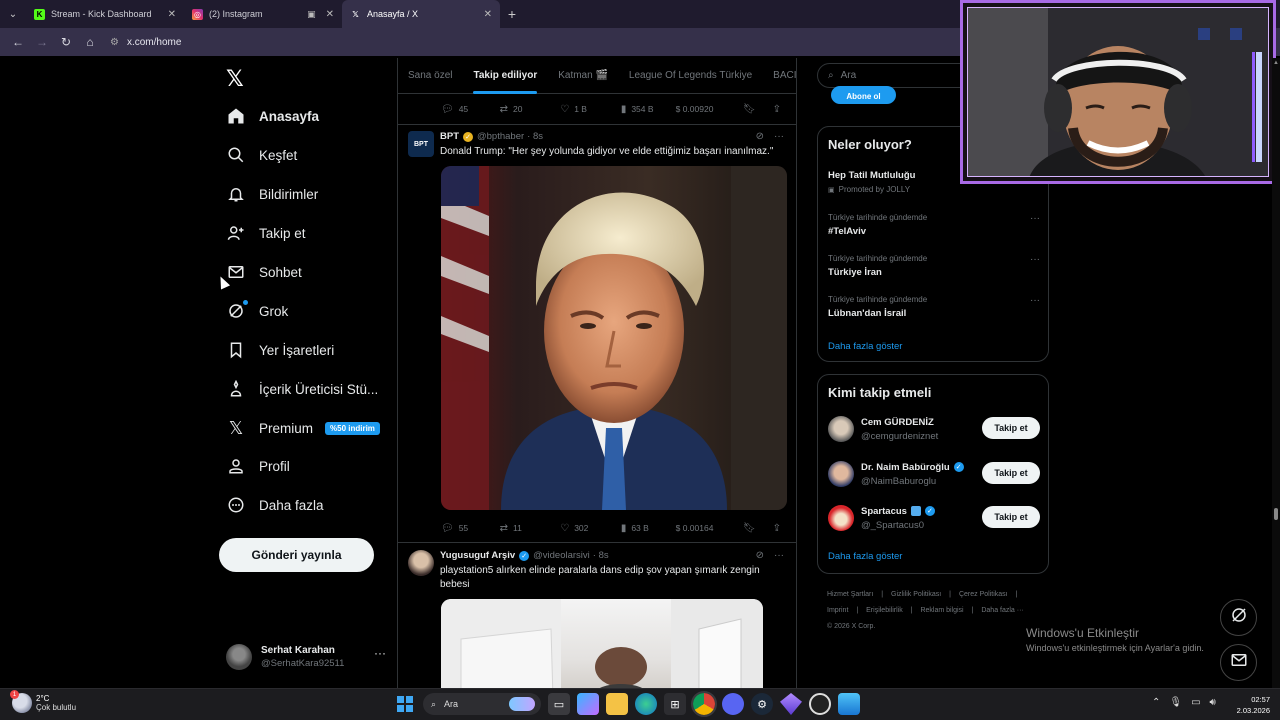 The height and width of the screenshot is (720, 1280). I want to click on tip-button: $ 0.00920, so click(709, 109).